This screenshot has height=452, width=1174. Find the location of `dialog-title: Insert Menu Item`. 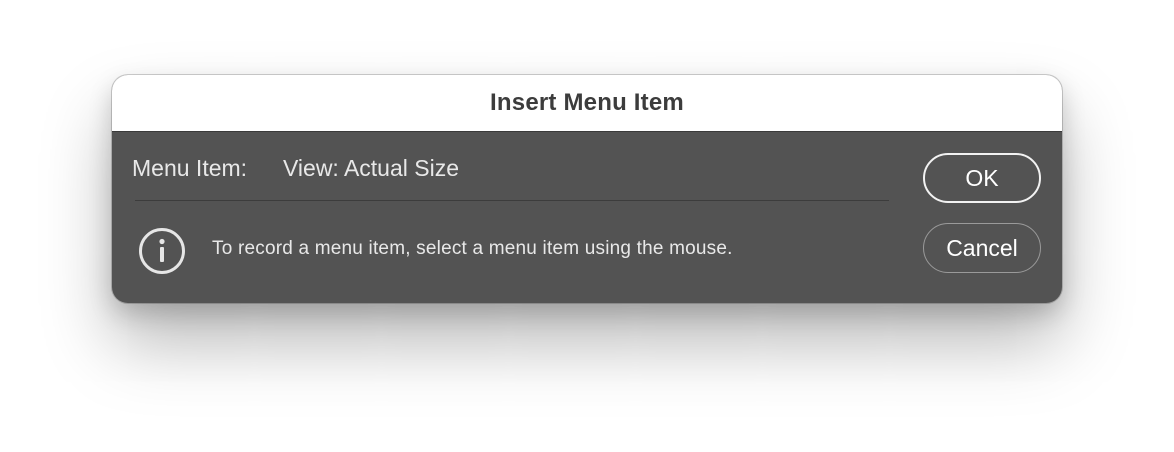

dialog-title: Insert Menu Item is located at coordinates (587, 102).